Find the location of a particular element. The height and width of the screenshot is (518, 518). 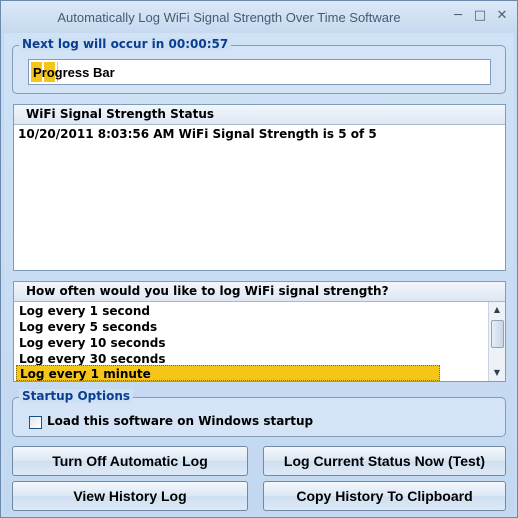

interval-scrollbar: ▲ ▼ is located at coordinates (496, 341).